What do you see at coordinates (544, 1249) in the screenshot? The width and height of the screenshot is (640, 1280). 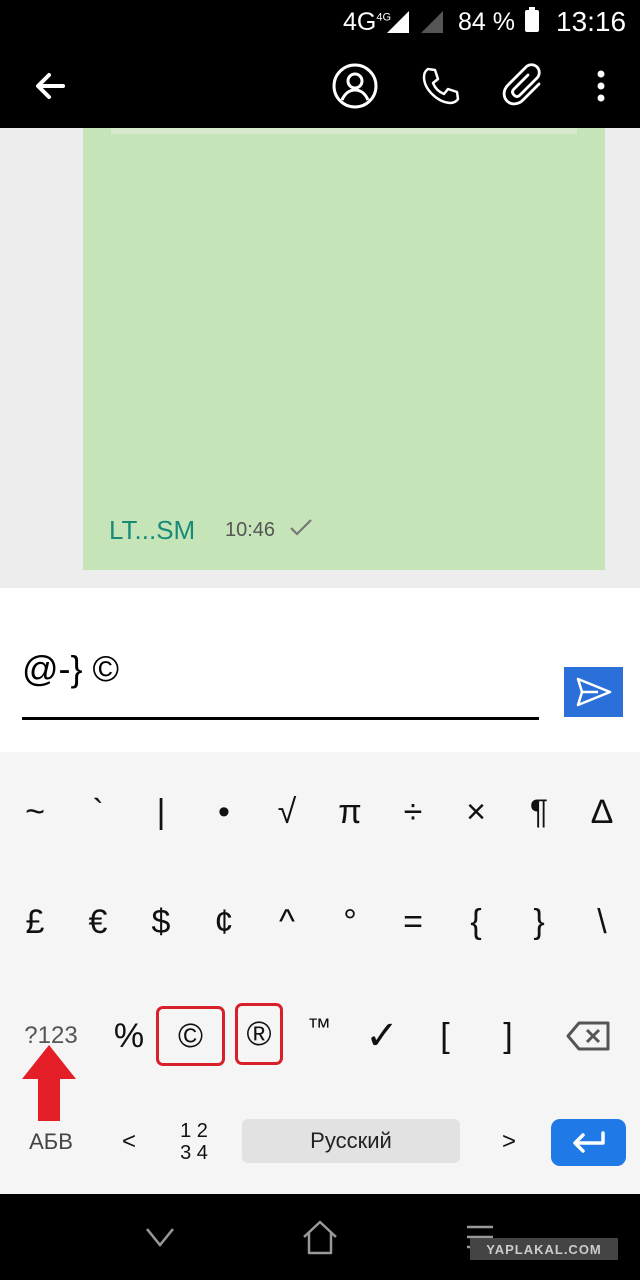 I see `watermark: YAPLAKAL.COM` at bounding box center [544, 1249].